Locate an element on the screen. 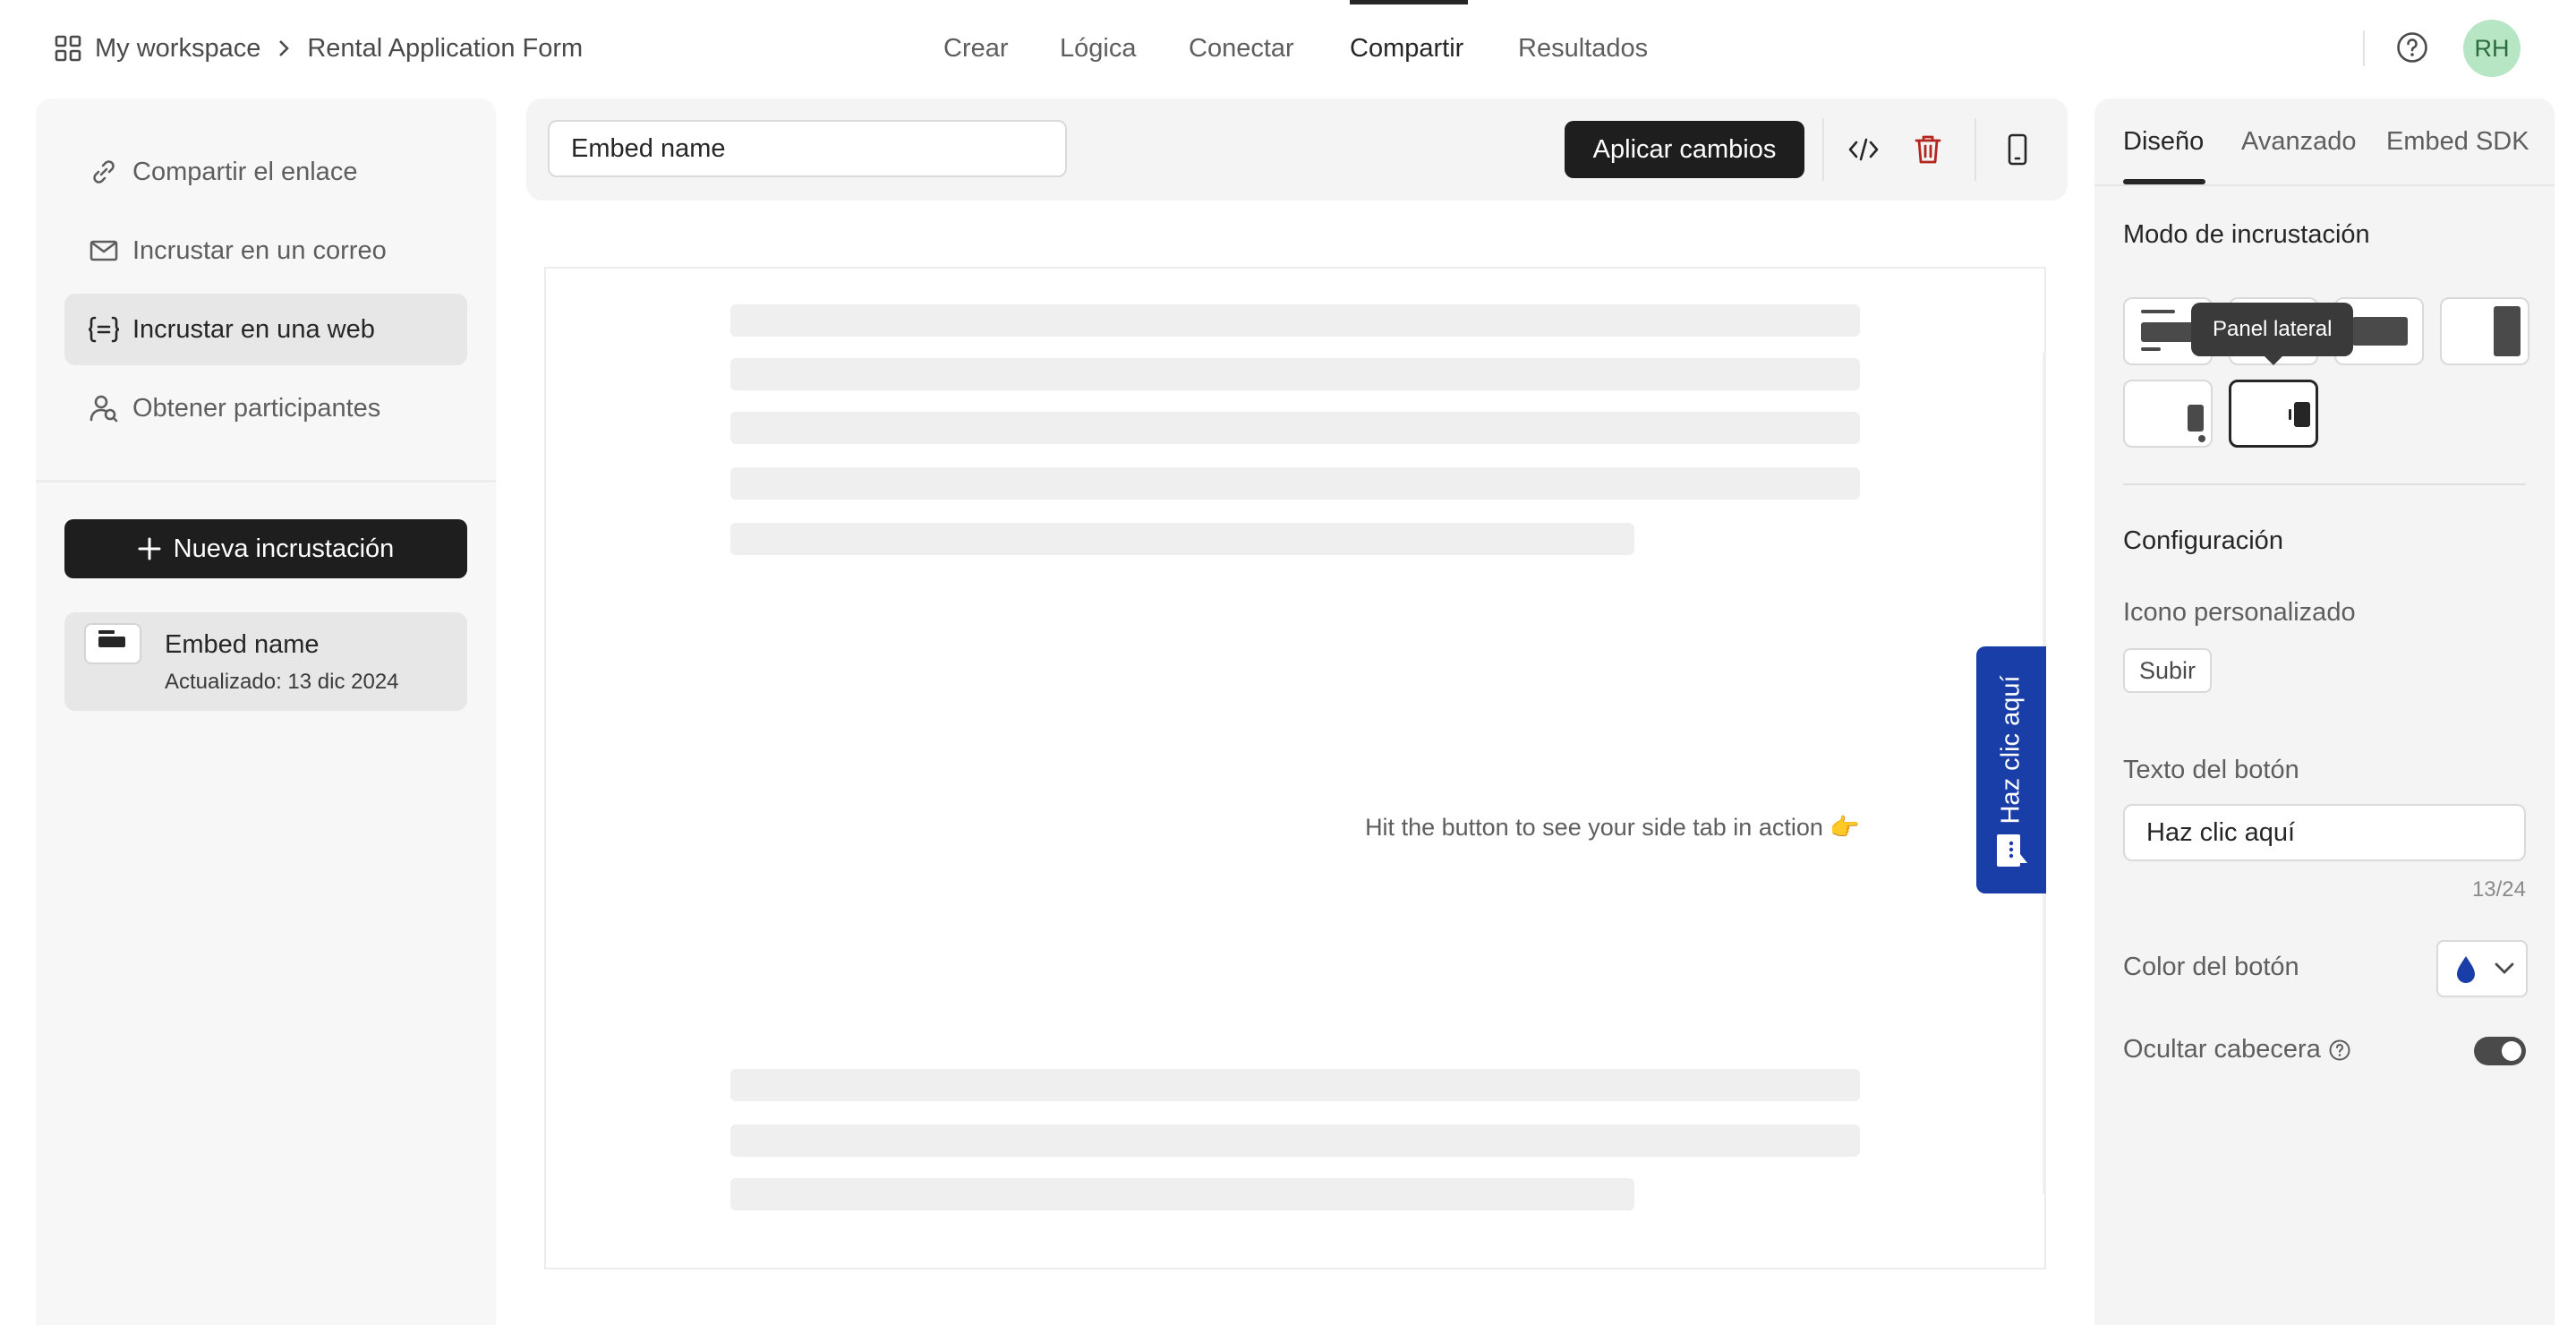 This screenshot has height=1325, width=2576. embed-name-input is located at coordinates (807, 148).